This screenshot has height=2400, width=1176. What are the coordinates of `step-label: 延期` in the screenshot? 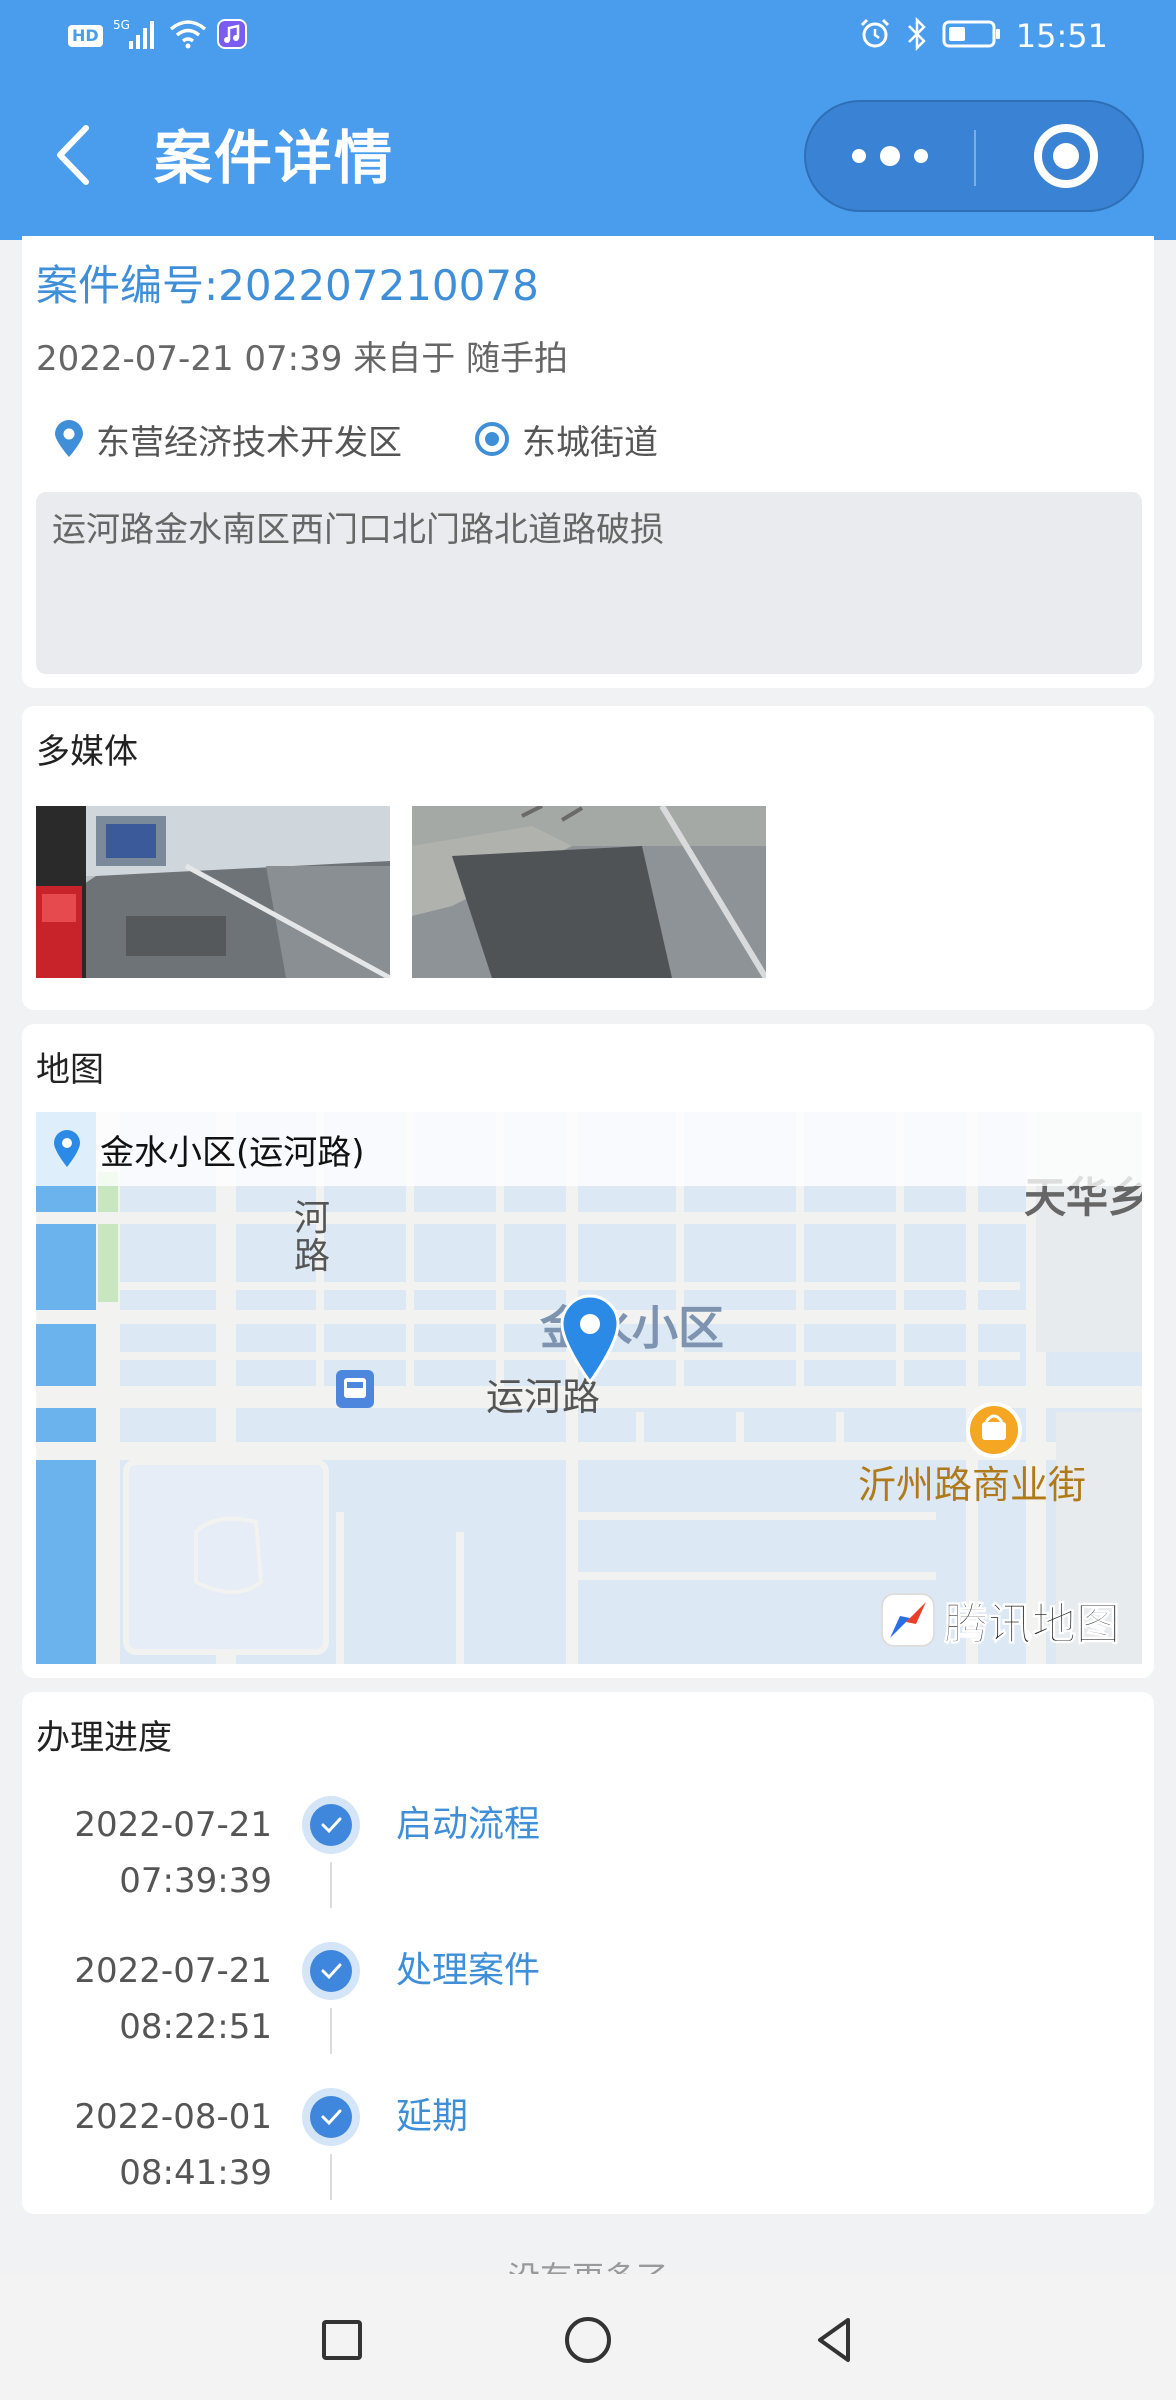 It's located at (432, 2116).